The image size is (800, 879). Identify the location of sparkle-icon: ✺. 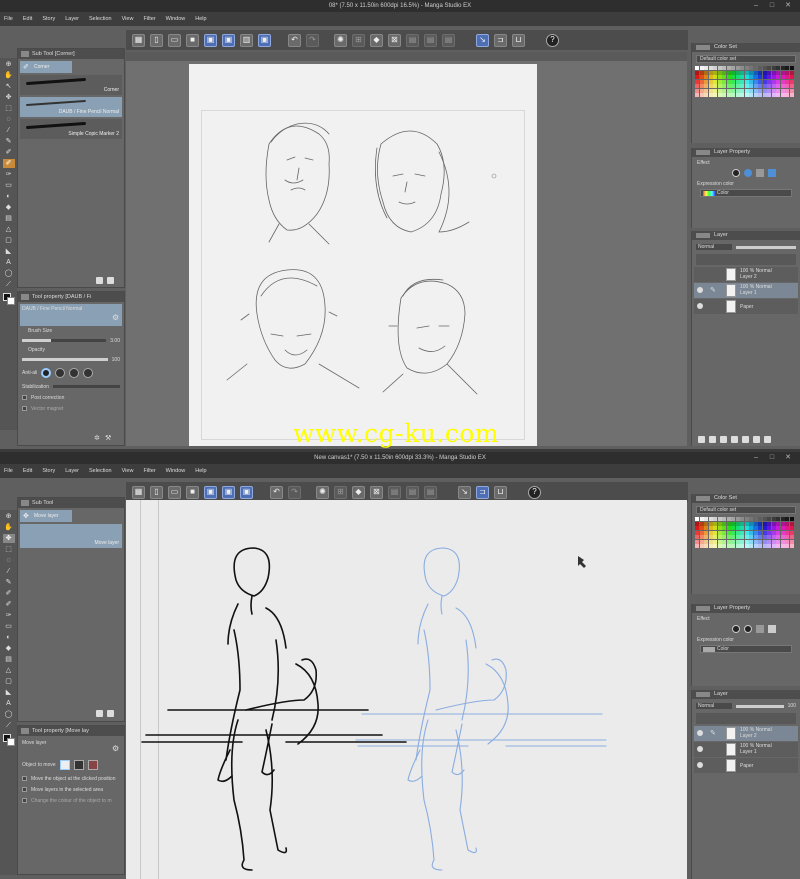
(322, 492).